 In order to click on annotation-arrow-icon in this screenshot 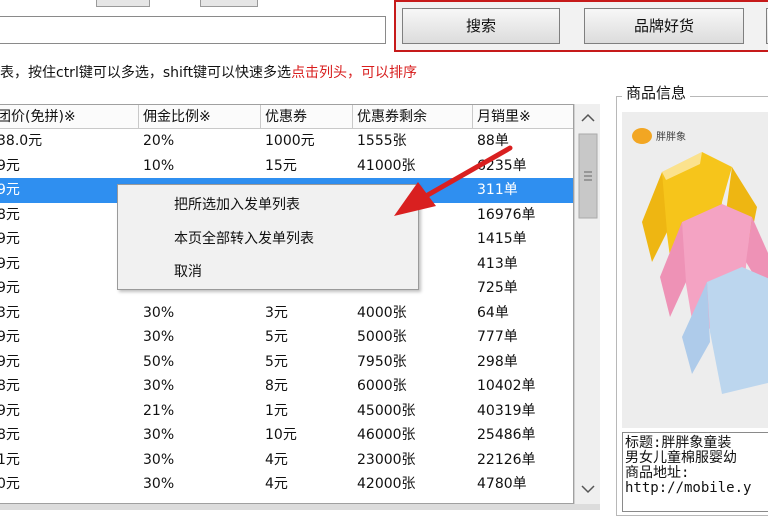, I will do `click(453, 180)`.